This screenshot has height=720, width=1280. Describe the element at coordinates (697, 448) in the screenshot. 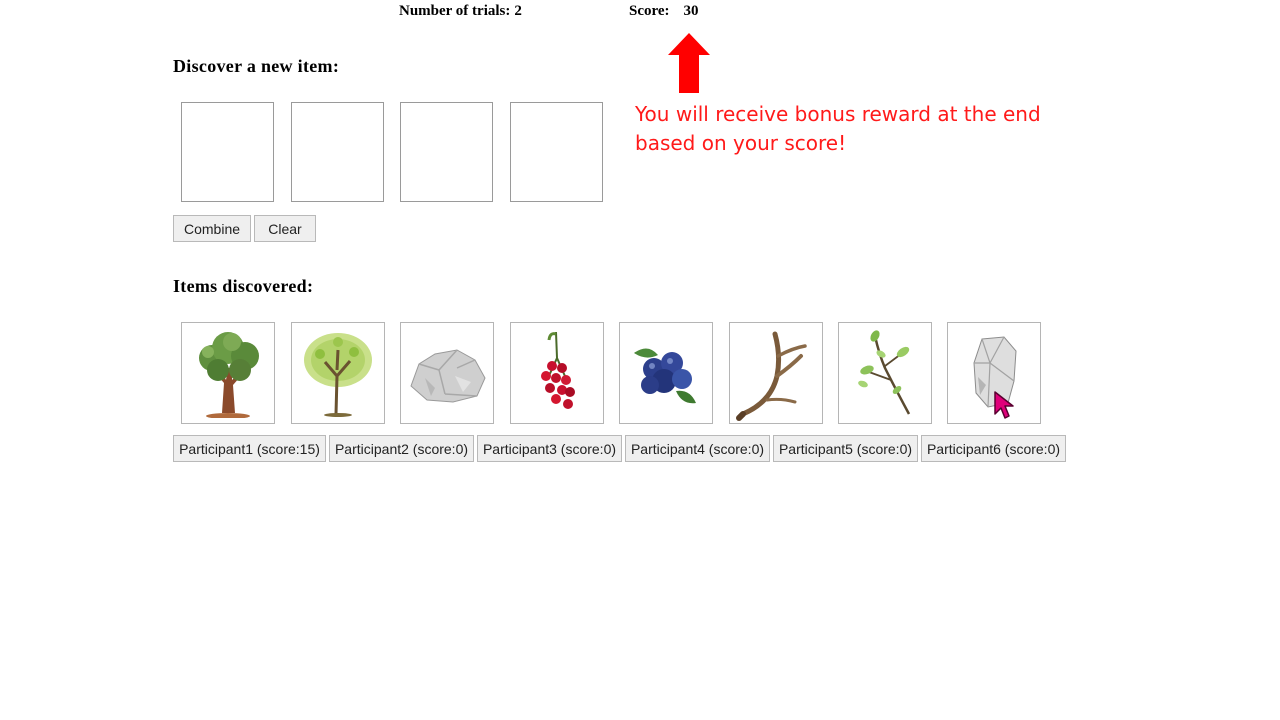

I see `participant-button: Participant4 (score:0)` at that location.